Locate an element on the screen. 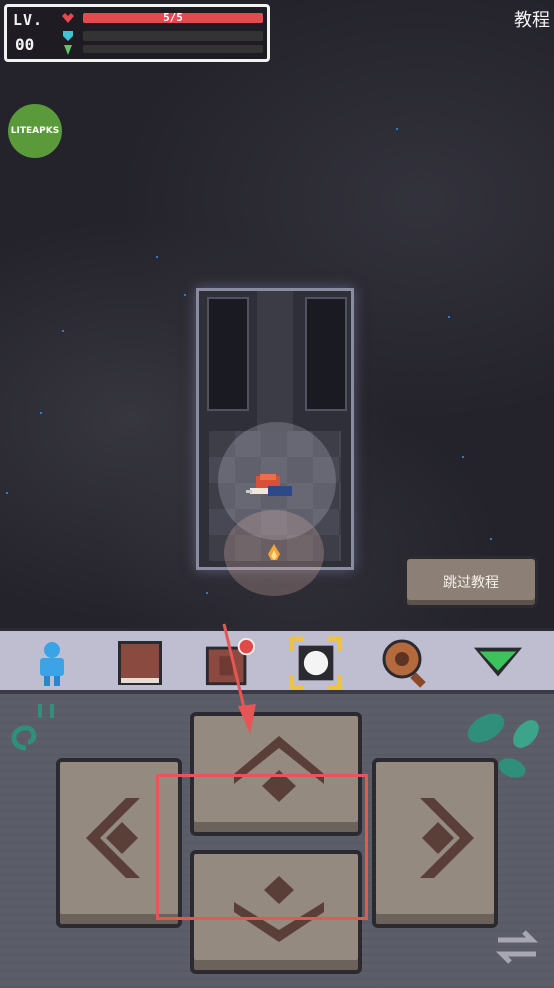 The height and width of the screenshot is (988, 554). move-right-button is located at coordinates (435, 843).